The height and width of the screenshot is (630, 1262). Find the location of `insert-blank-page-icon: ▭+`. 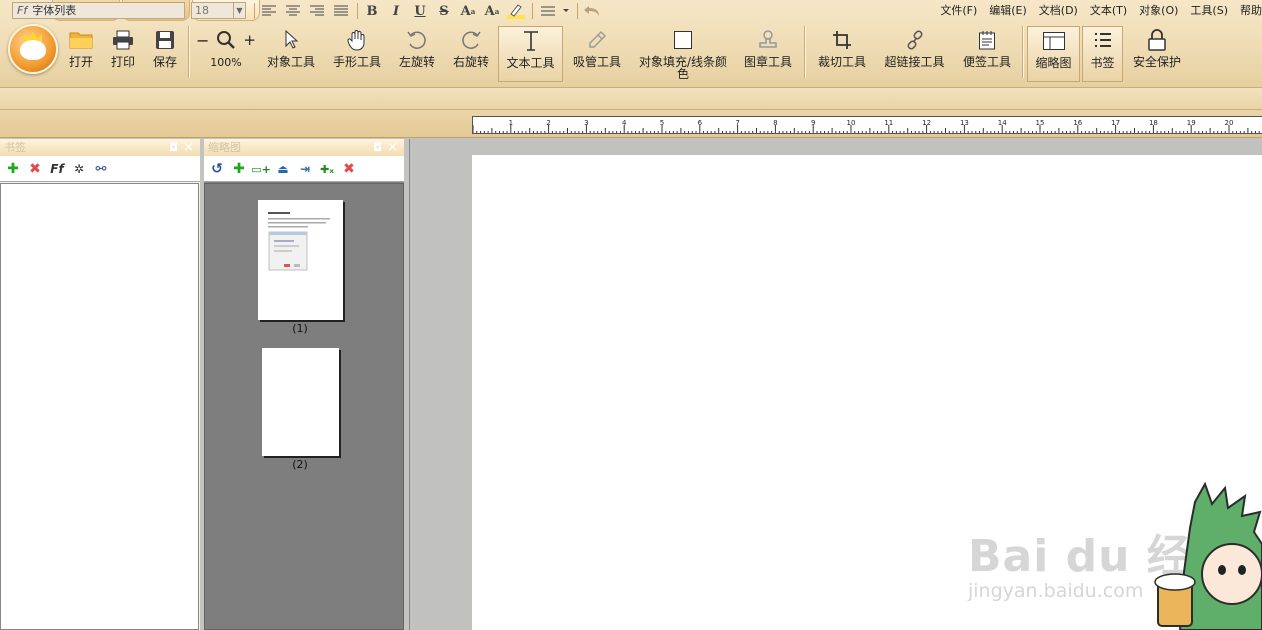

insert-blank-page-icon: ▭+ is located at coordinates (261, 169).